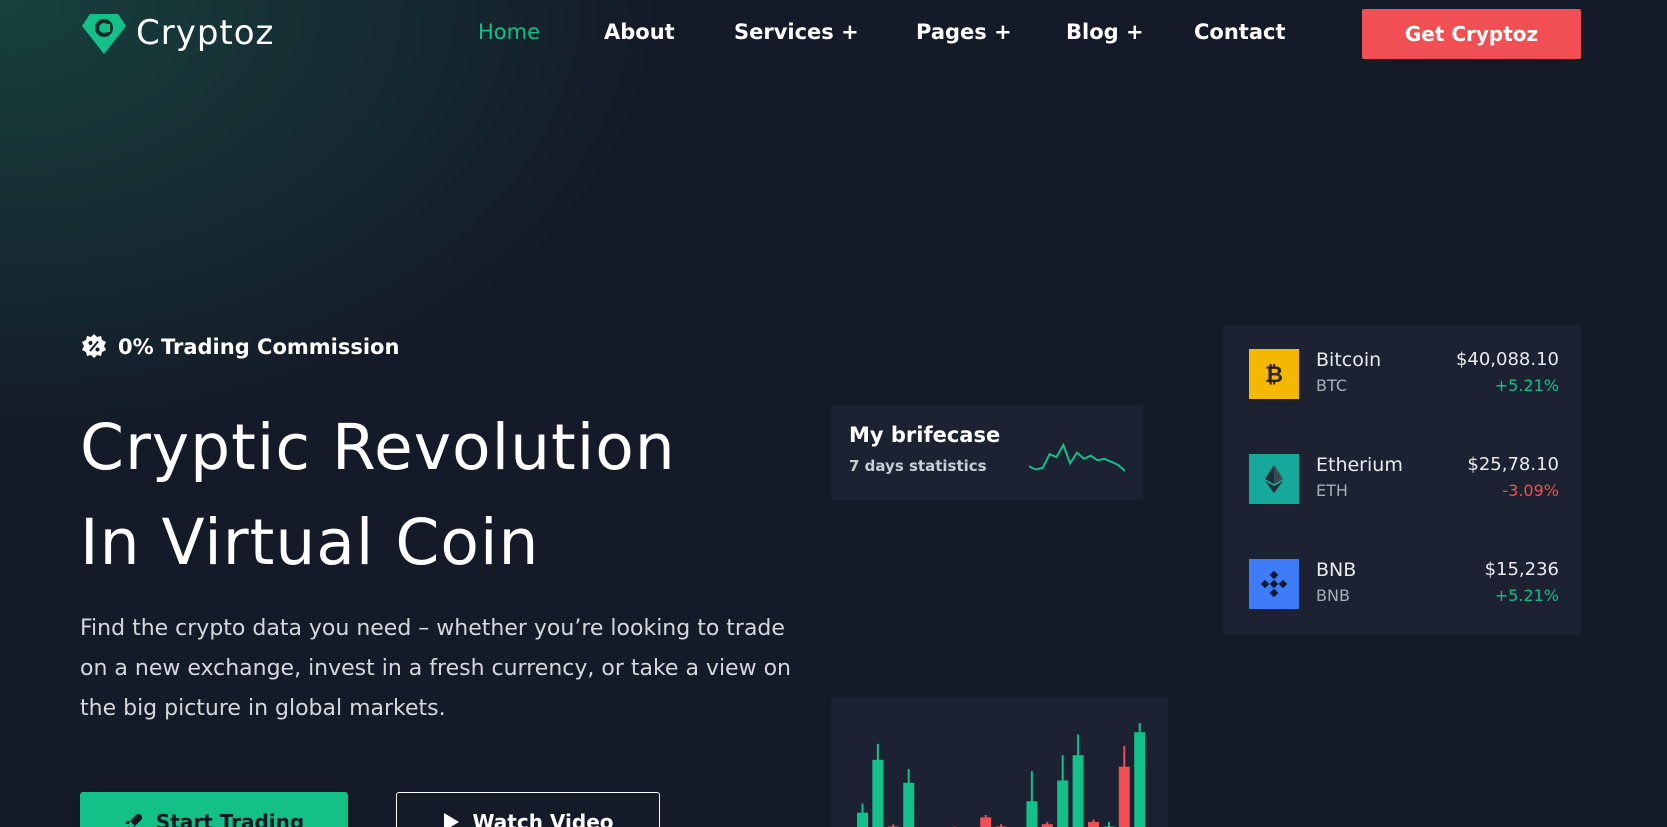 This screenshot has width=1667, height=827. Describe the element at coordinates (1274, 584) in the screenshot. I see `bnb-icon` at that location.